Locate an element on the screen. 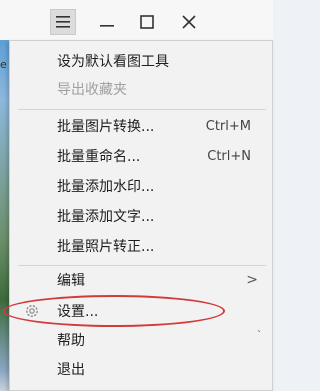  menu-item-shortcut: Ctrl+M is located at coordinates (228, 126).